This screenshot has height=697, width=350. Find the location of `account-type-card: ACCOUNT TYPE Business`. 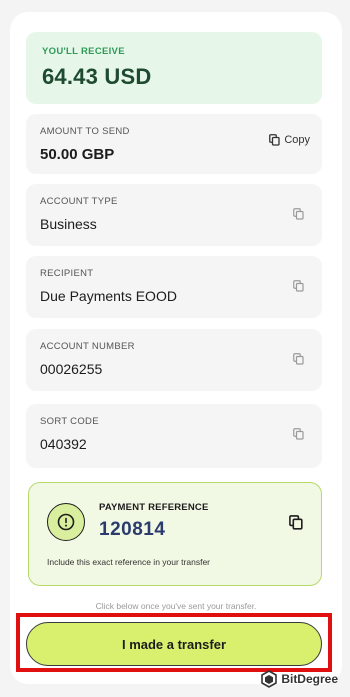

account-type-card: ACCOUNT TYPE Business is located at coordinates (174, 215).